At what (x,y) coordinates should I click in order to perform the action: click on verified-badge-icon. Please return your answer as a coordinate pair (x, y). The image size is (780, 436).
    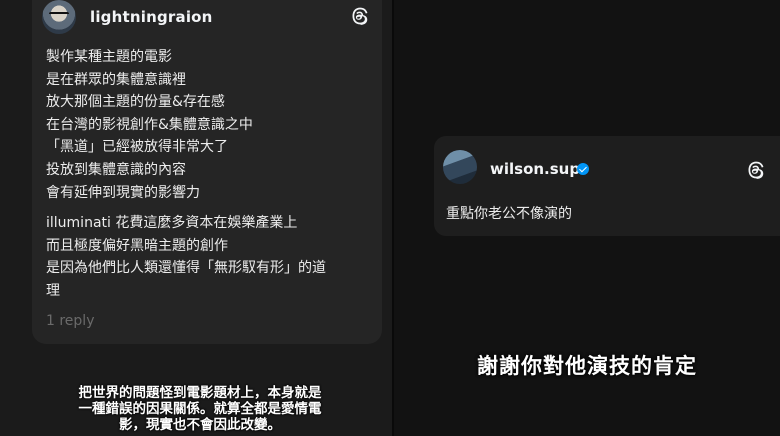
    Looking at the image, I should click on (583, 169).